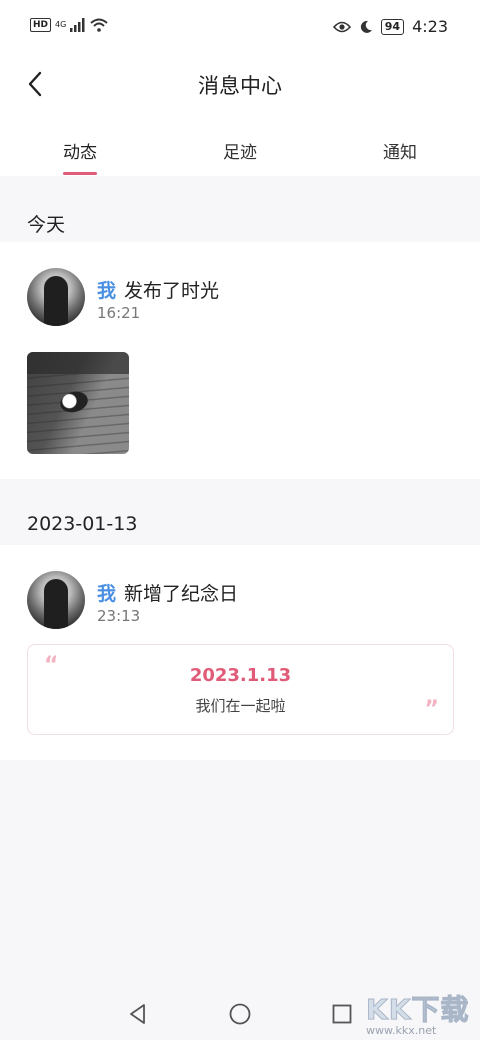 The height and width of the screenshot is (1040, 480). What do you see at coordinates (341, 26) in the screenshot?
I see `eye-icon` at bounding box center [341, 26].